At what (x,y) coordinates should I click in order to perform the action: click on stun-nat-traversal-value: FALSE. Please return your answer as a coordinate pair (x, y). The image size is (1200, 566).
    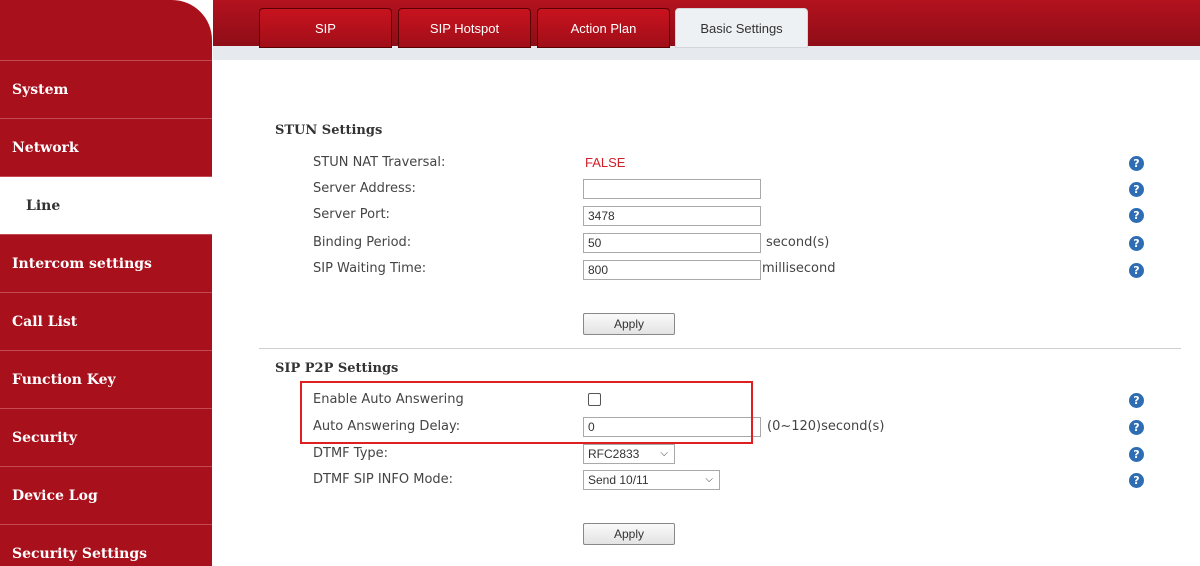
    Looking at the image, I should click on (605, 162).